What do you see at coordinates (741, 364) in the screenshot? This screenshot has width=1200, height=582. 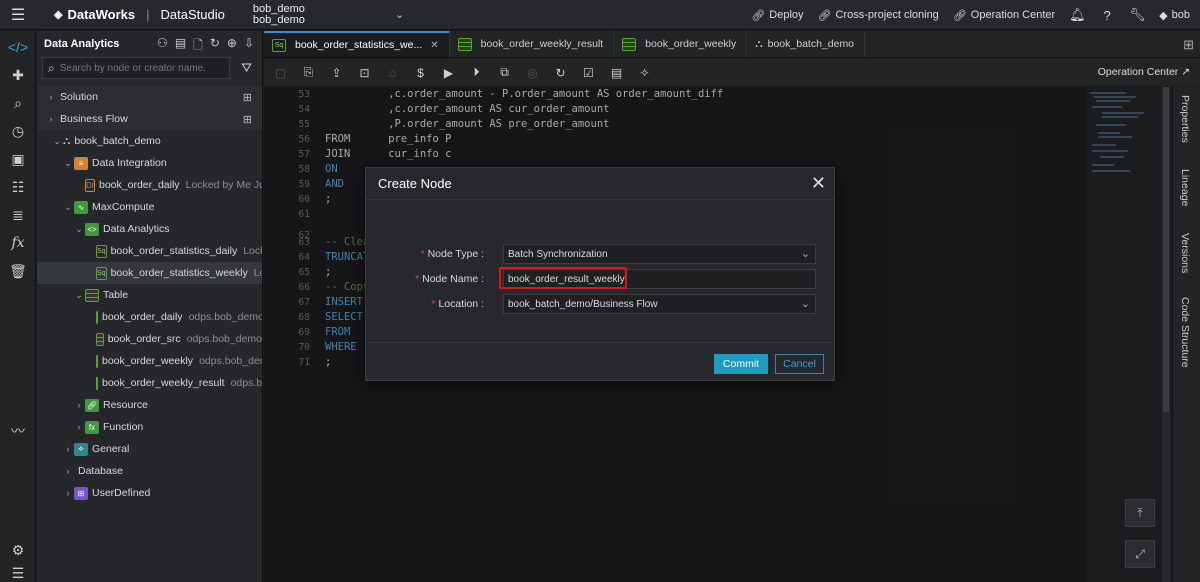 I see `commit-button: Commit` at bounding box center [741, 364].